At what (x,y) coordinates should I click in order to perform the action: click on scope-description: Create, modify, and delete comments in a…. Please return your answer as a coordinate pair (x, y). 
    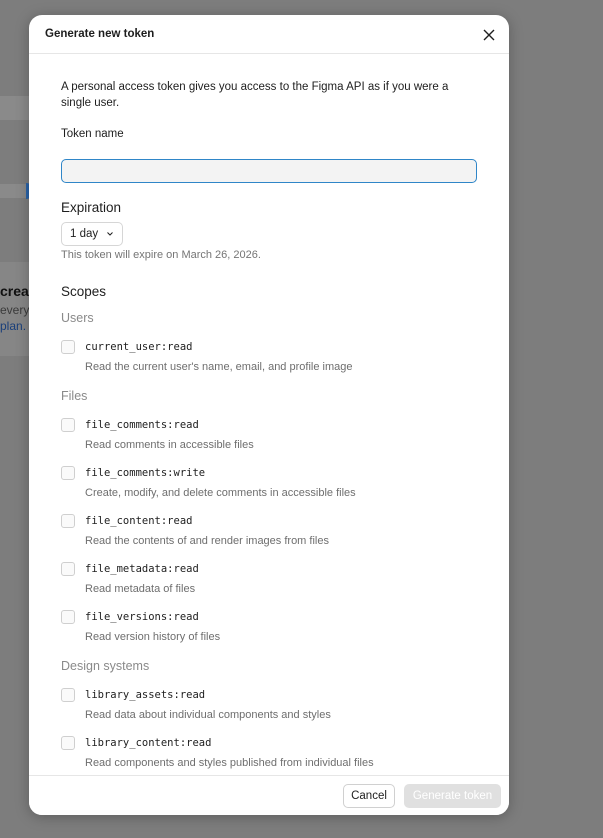
    Looking at the image, I should click on (220, 493).